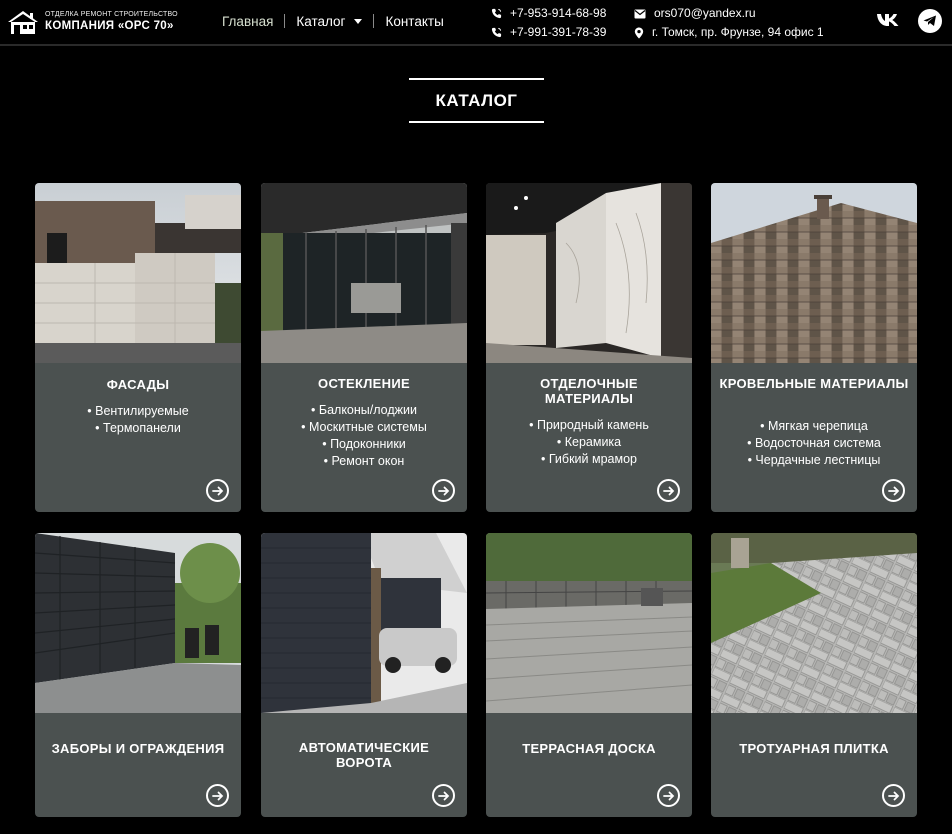  What do you see at coordinates (364, 461) in the screenshot?
I see `list-item: • Ремонт окон` at bounding box center [364, 461].